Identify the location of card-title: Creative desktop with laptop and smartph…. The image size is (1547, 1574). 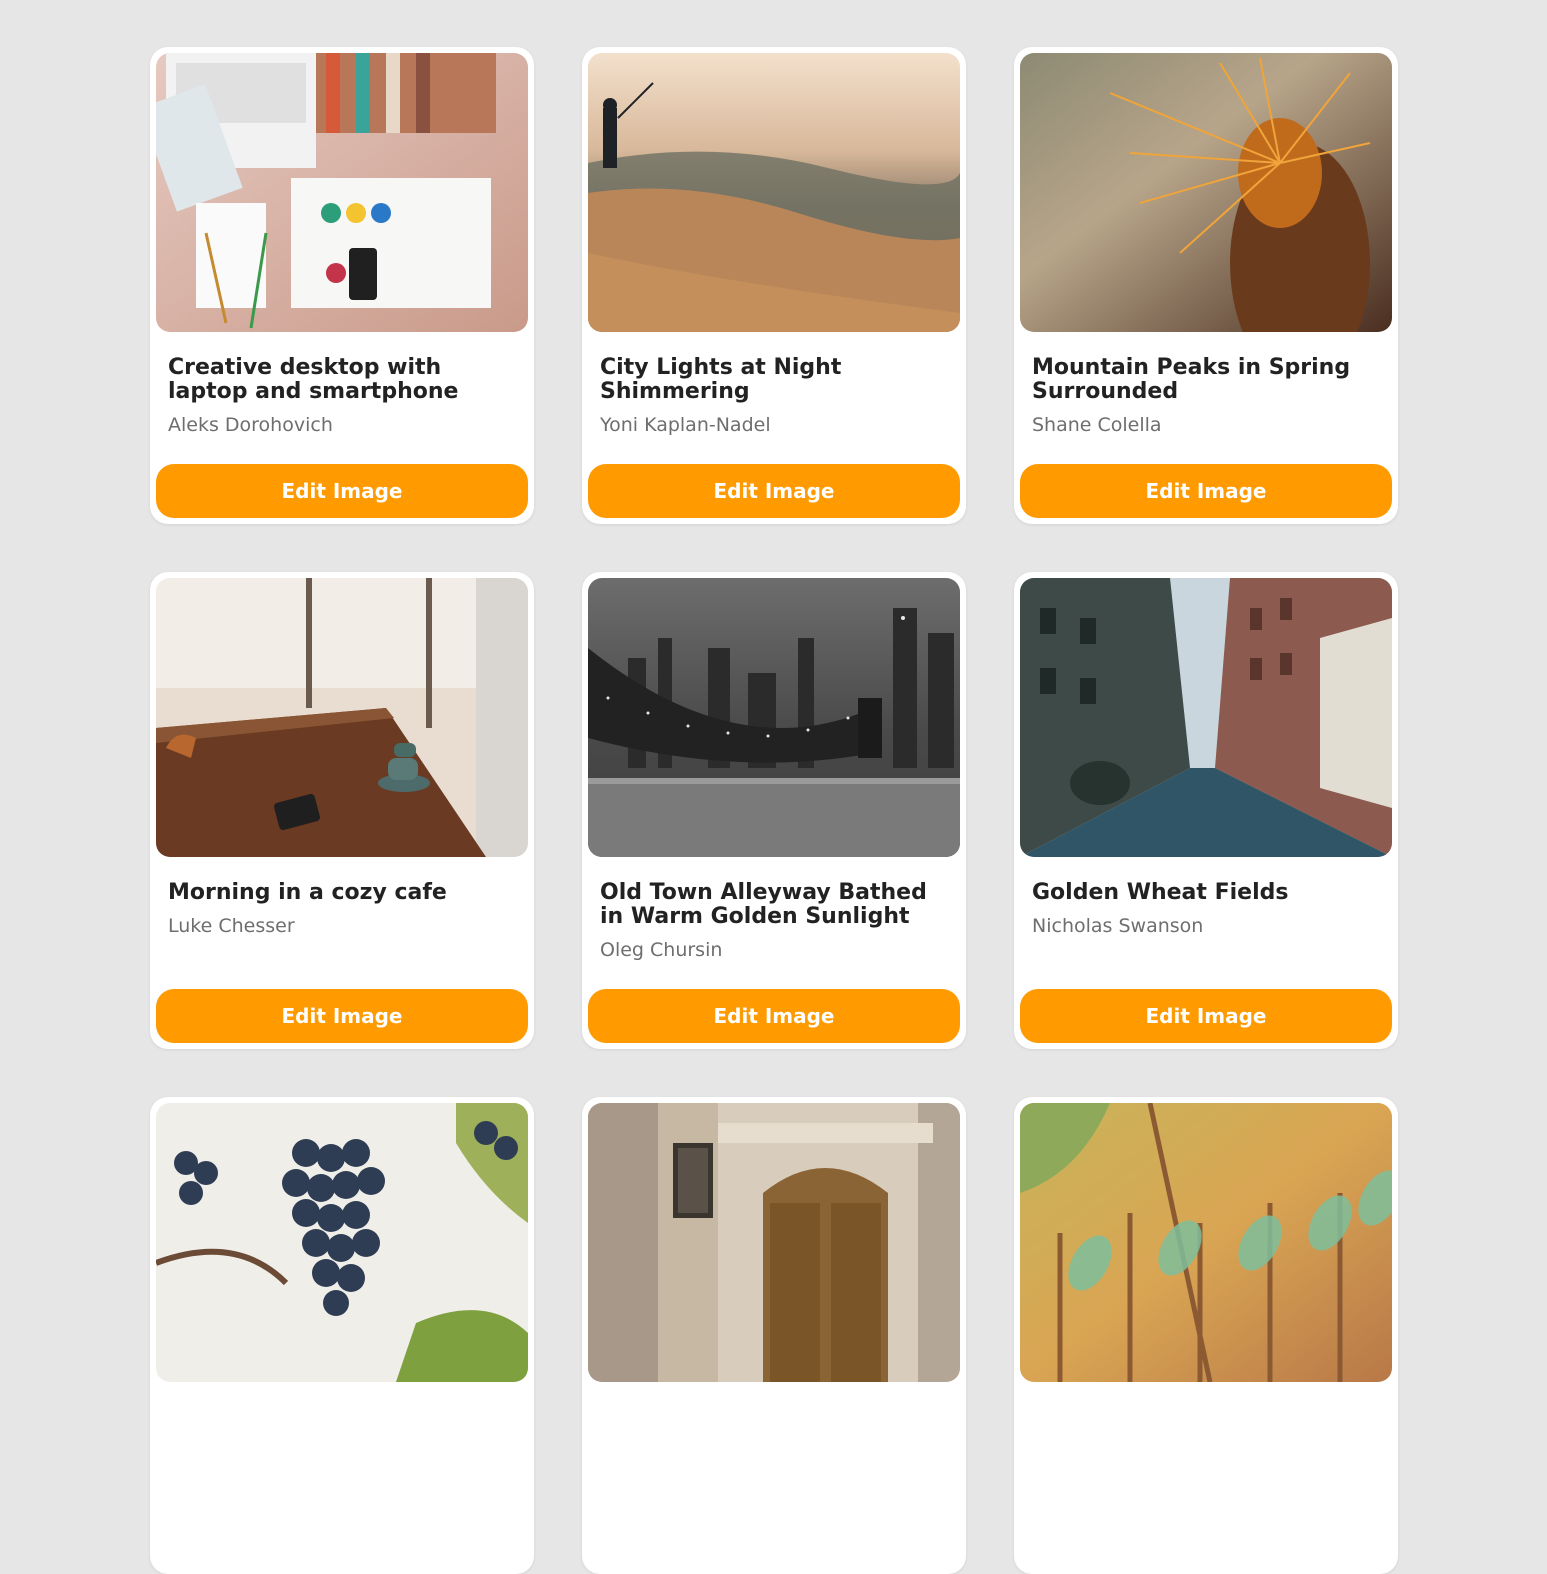
(313, 379).